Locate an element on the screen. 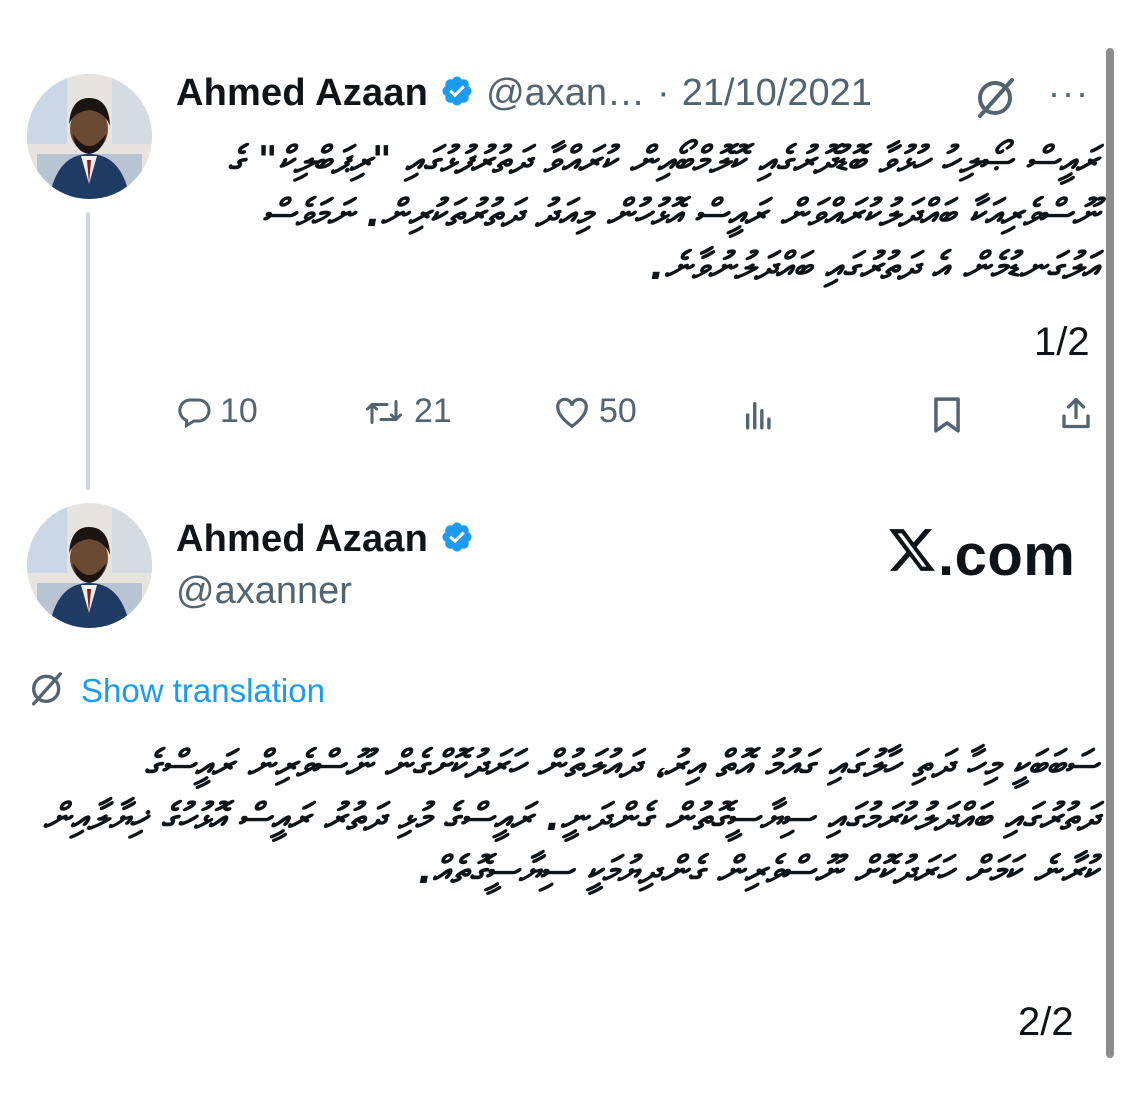 This screenshot has width=1125, height=1113. show-translation-link: Show translation is located at coordinates (176, 690).